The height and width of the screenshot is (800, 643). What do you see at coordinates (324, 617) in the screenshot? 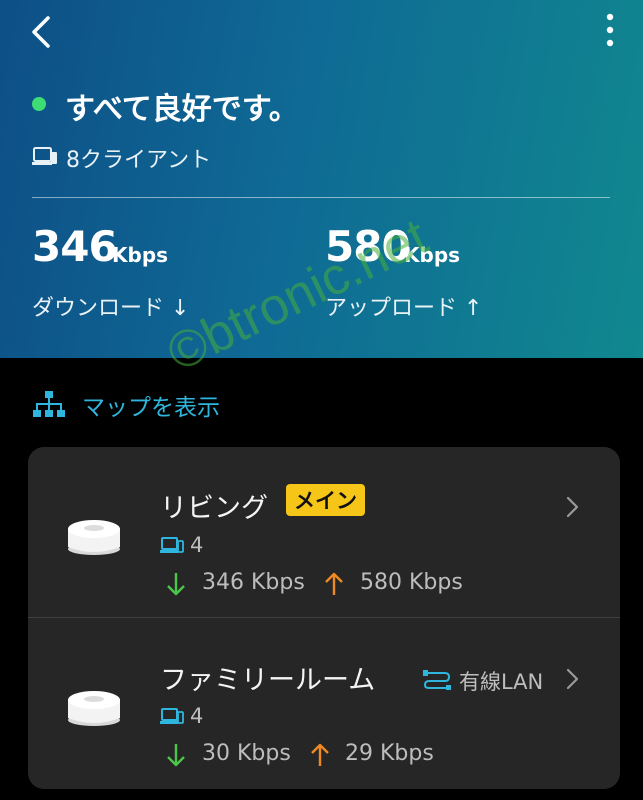
I see `device-divider` at bounding box center [324, 617].